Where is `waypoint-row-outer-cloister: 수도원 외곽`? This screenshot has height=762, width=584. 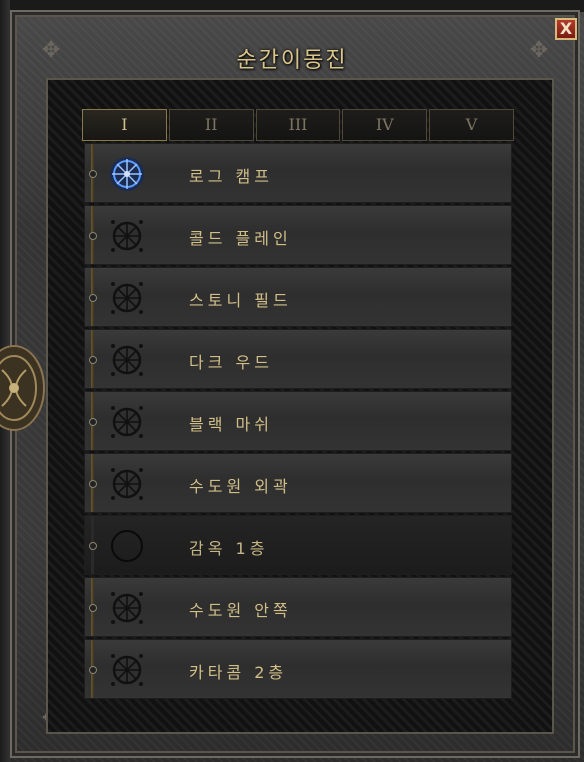
waypoint-row-outer-cloister: 수도원 외곽 is located at coordinates (298, 483).